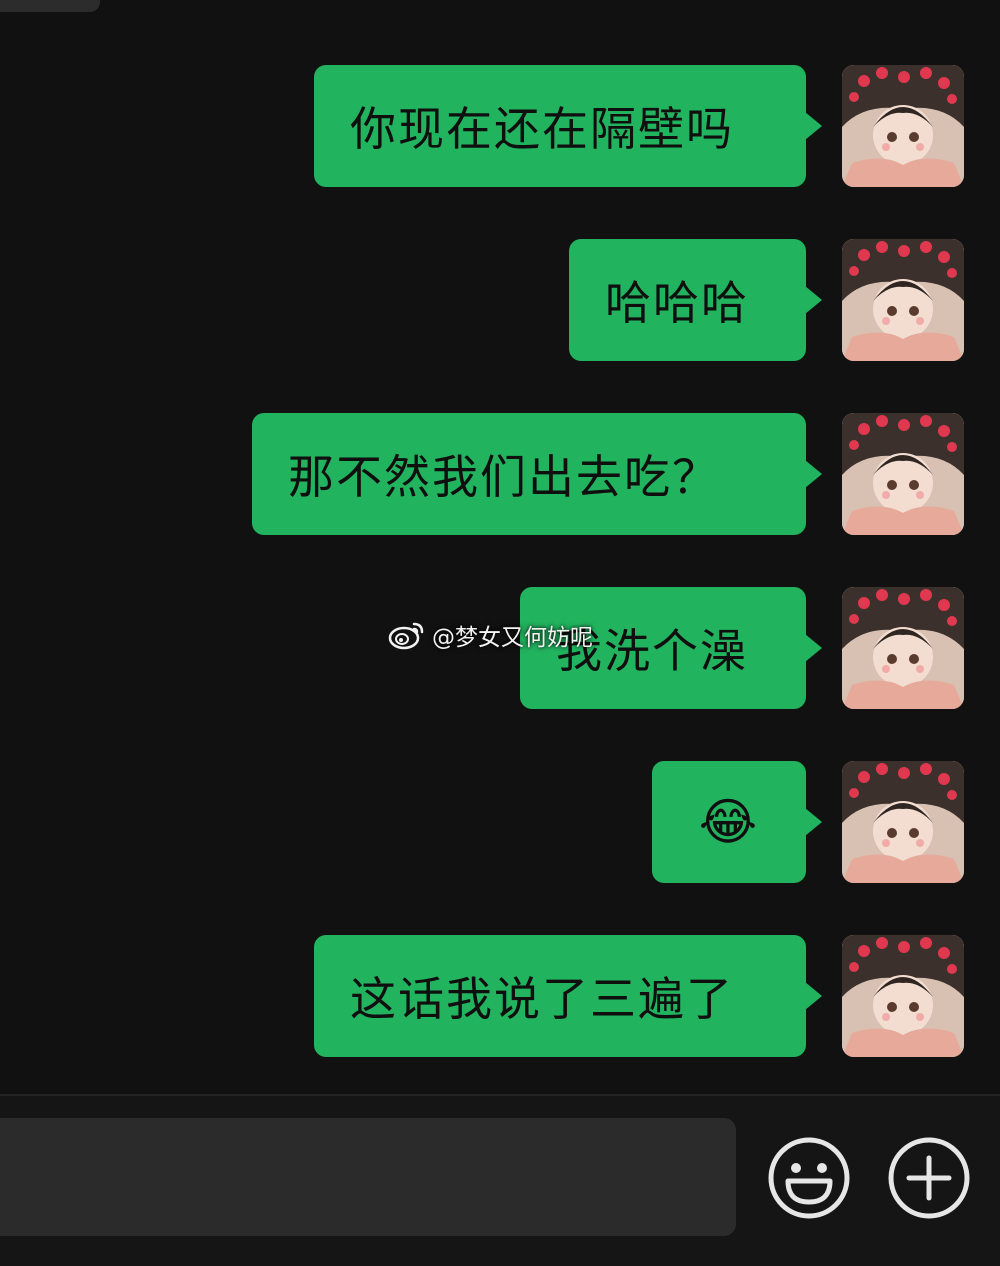 The width and height of the screenshot is (1000, 1266). What do you see at coordinates (542, 129) in the screenshot?
I see `message-text: 你现在还在隔壁吗` at bounding box center [542, 129].